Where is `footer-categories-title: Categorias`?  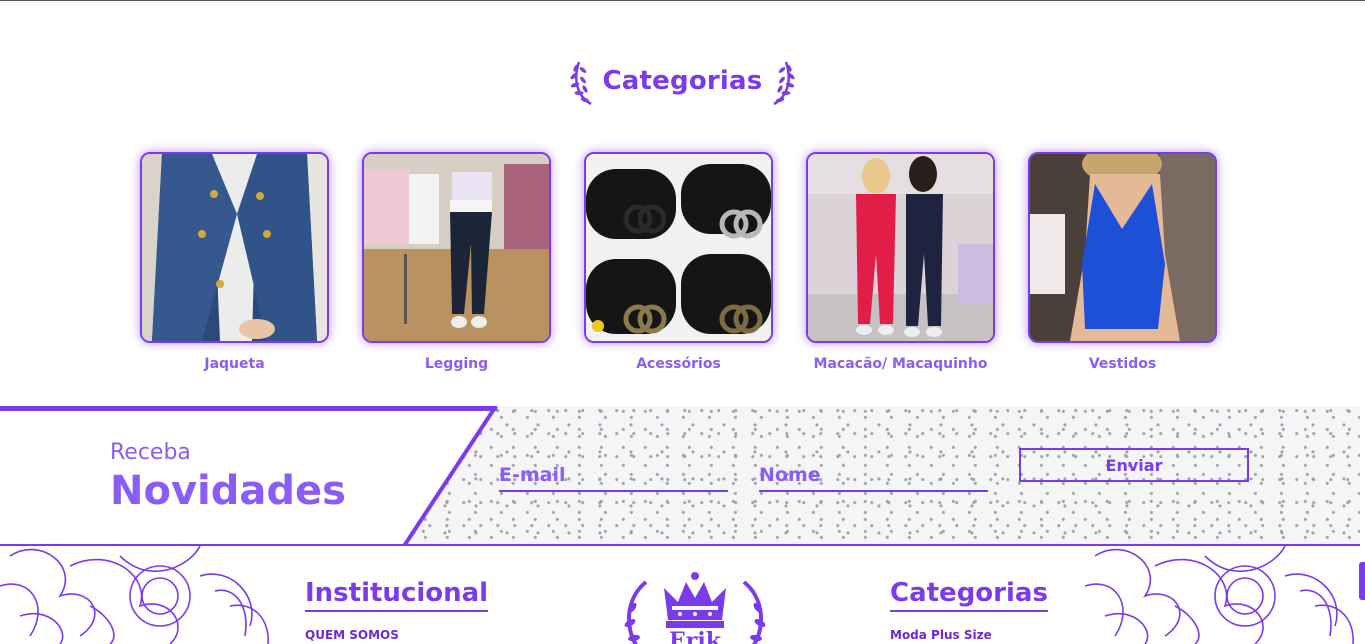 footer-categories-title: Categorias is located at coordinates (969, 595).